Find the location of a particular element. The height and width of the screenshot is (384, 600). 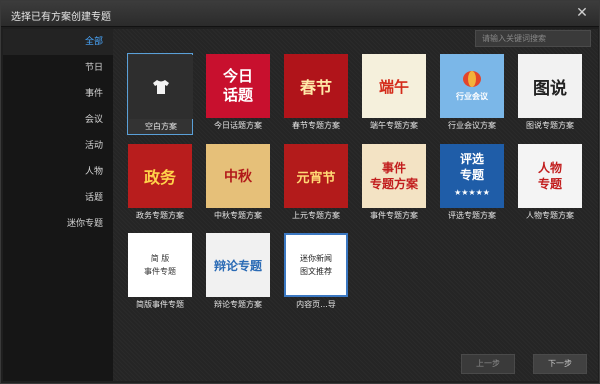

template-label: 今日话题方案 is located at coordinates (238, 125).